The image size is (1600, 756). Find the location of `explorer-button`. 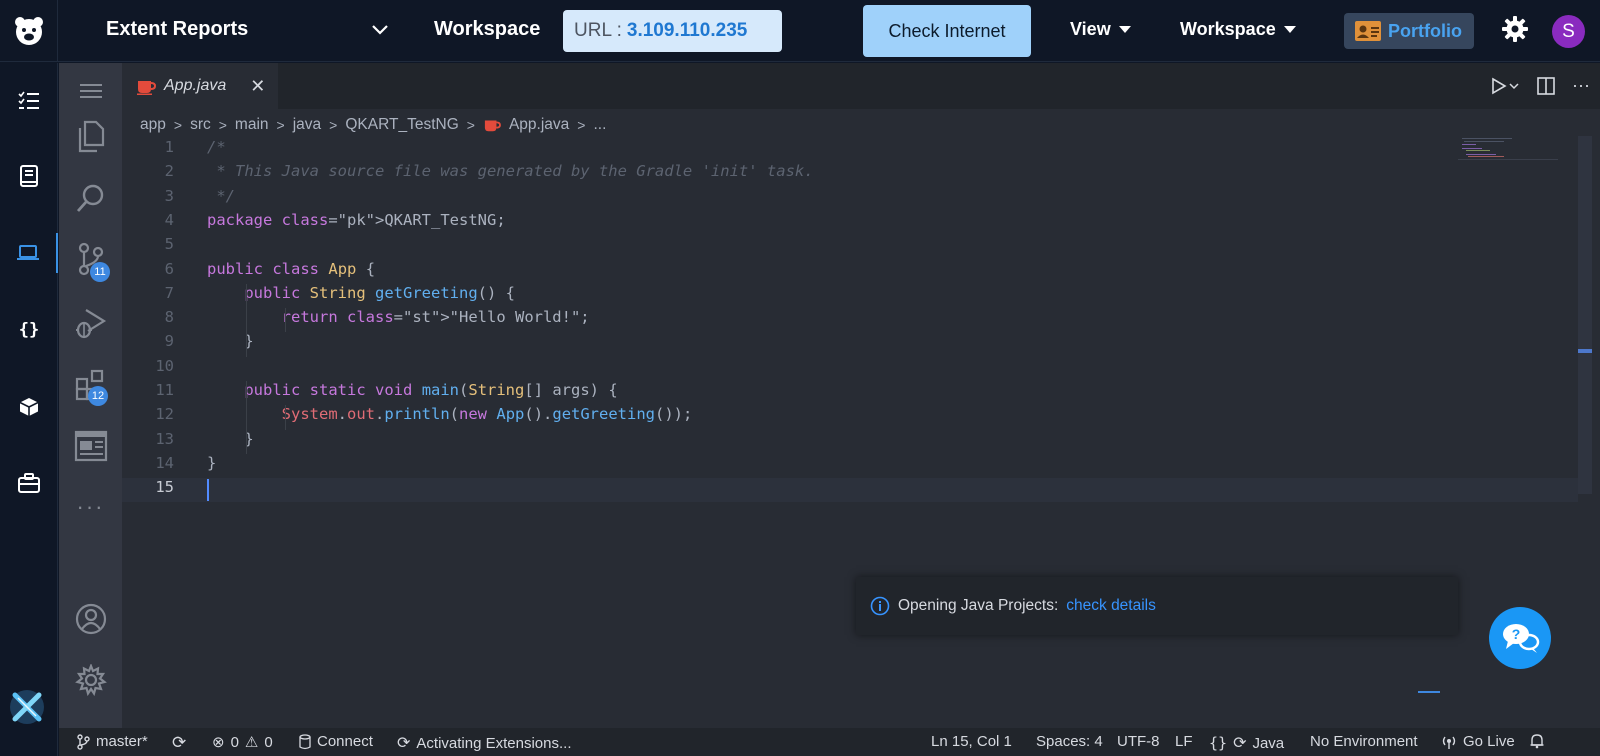

explorer-button is located at coordinates (90, 137).